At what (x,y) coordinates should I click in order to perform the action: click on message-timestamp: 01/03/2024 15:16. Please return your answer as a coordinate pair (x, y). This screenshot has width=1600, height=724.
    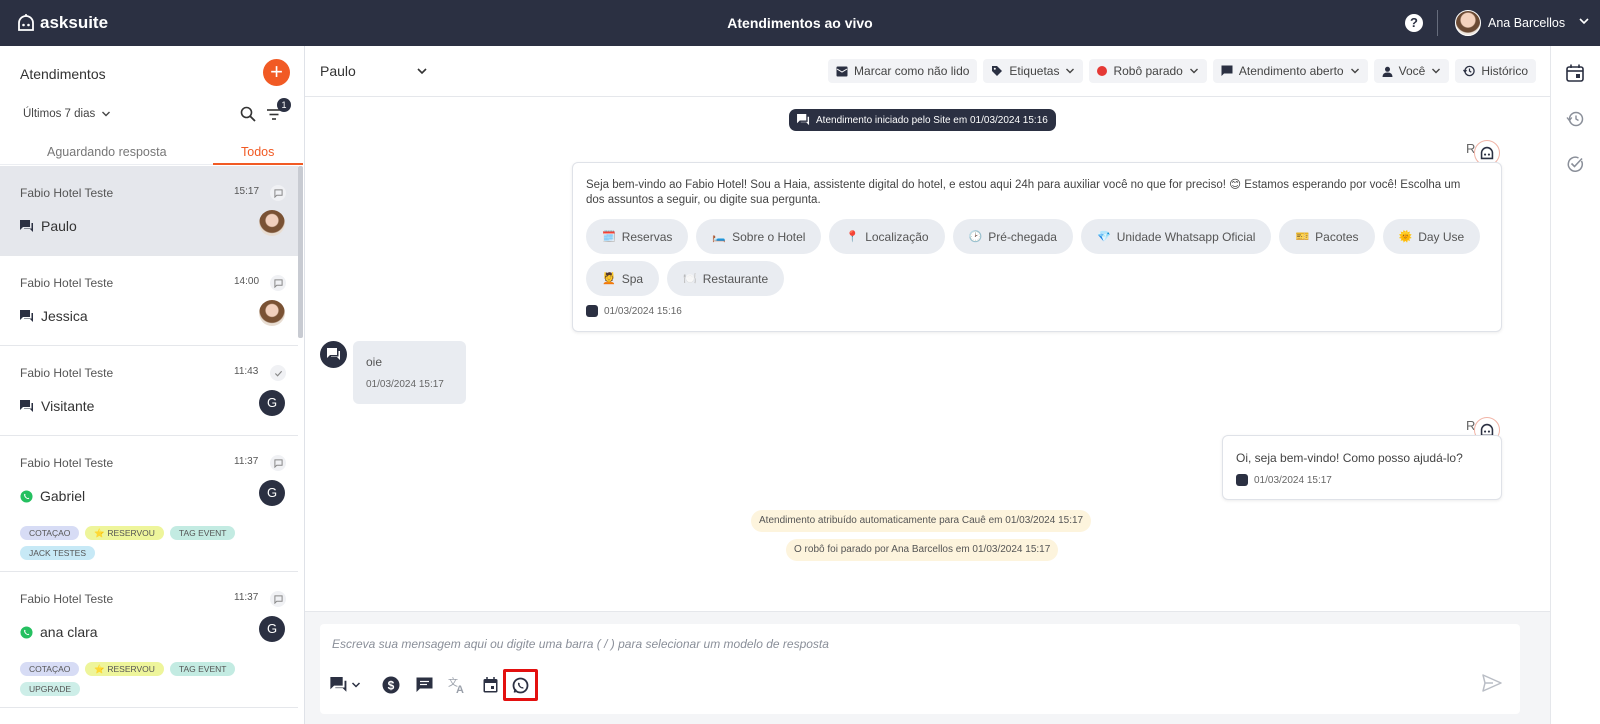
    Looking at the image, I should click on (634, 311).